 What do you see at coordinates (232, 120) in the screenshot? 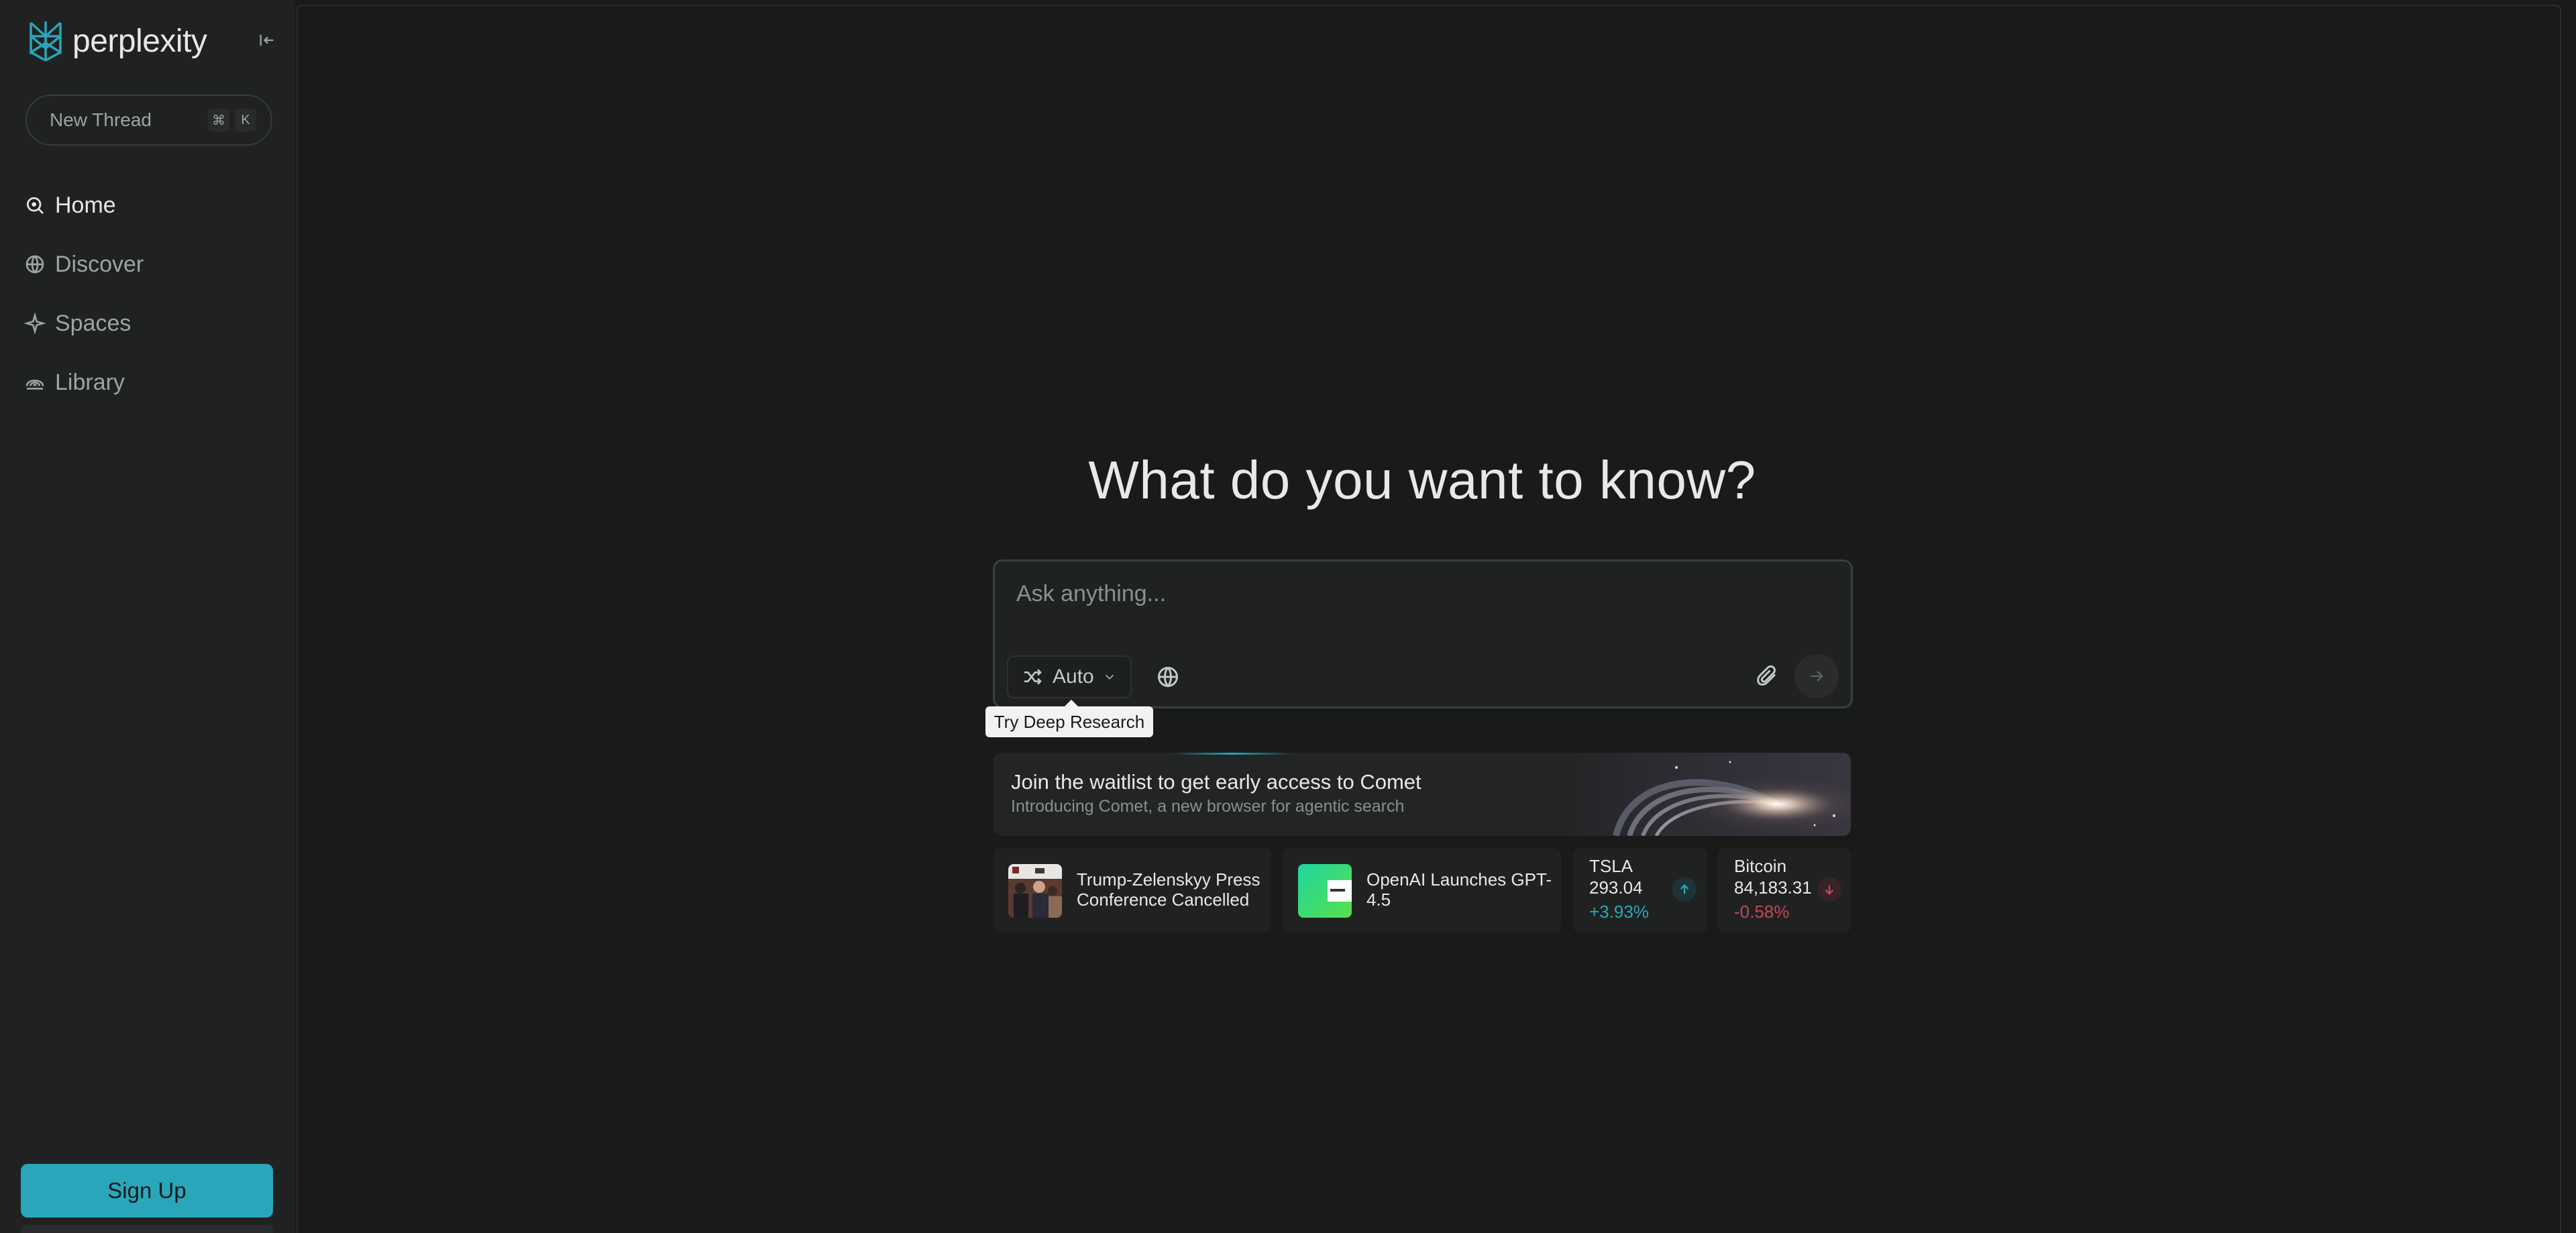
I see `keyboard-shortcut: ⌘ K` at bounding box center [232, 120].